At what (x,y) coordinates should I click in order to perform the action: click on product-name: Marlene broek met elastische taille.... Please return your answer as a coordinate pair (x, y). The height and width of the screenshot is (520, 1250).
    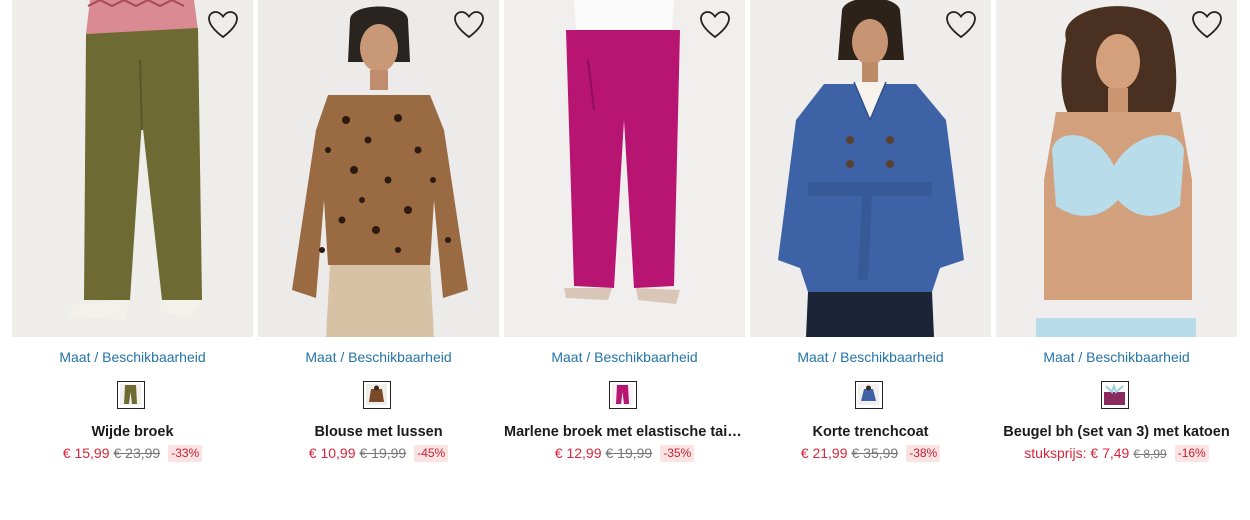
    Looking at the image, I should click on (624, 432).